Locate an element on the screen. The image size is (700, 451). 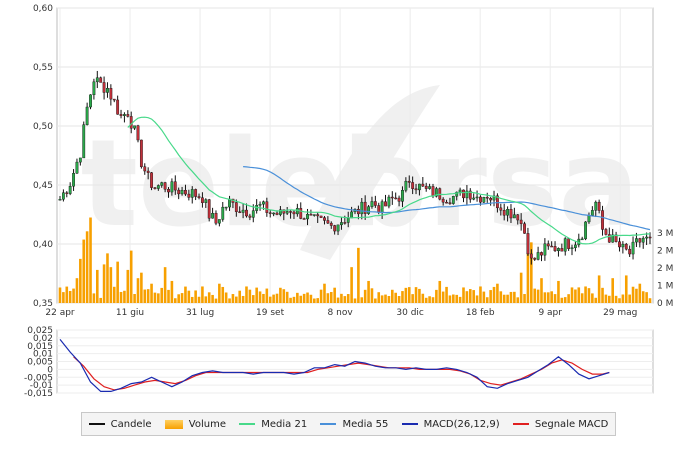
x-tick-label: 30 dic is located at coordinates (410, 313).